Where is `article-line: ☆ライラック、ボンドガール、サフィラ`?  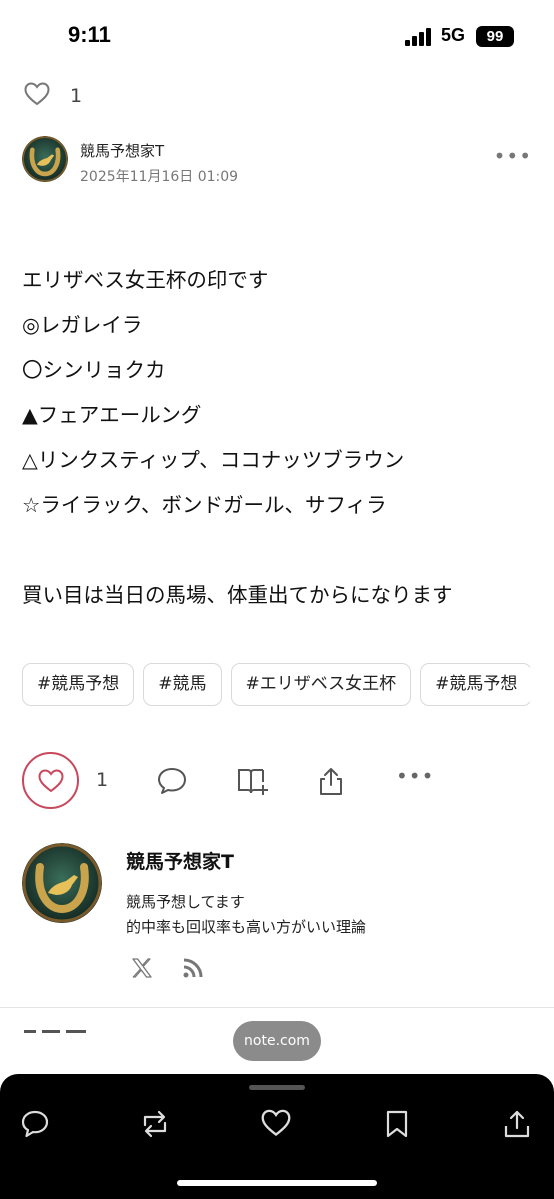 article-line: ☆ライラック、ボンドガール、サフィラ is located at coordinates (204, 505).